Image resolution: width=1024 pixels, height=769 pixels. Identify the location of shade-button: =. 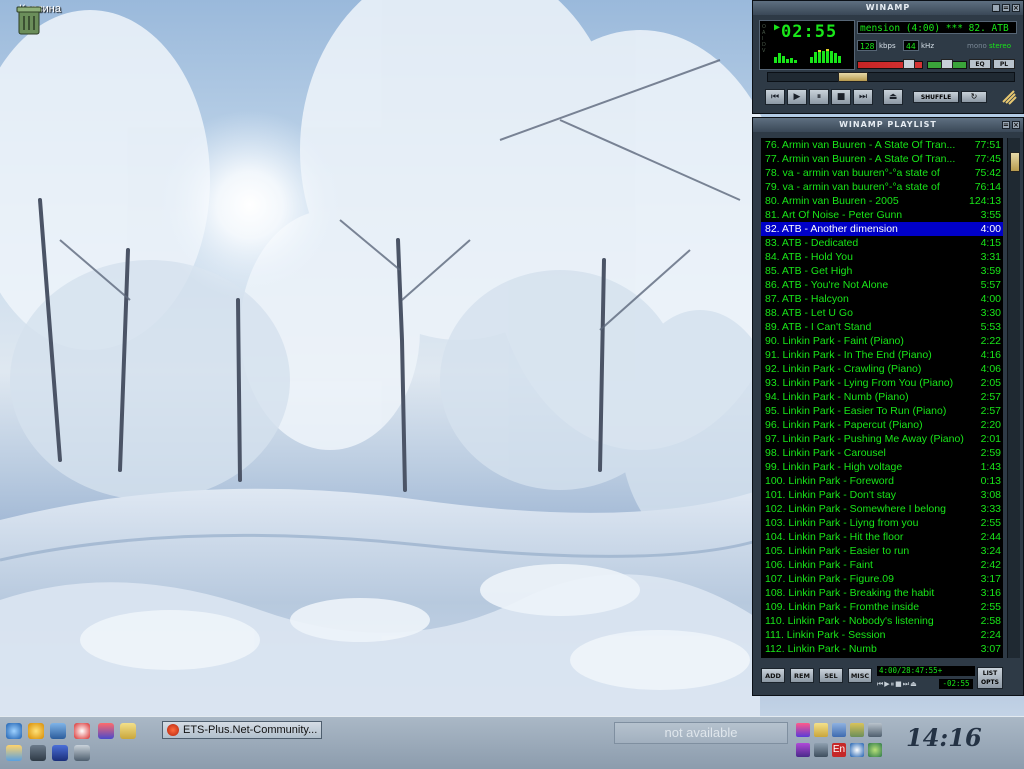
(1006, 8).